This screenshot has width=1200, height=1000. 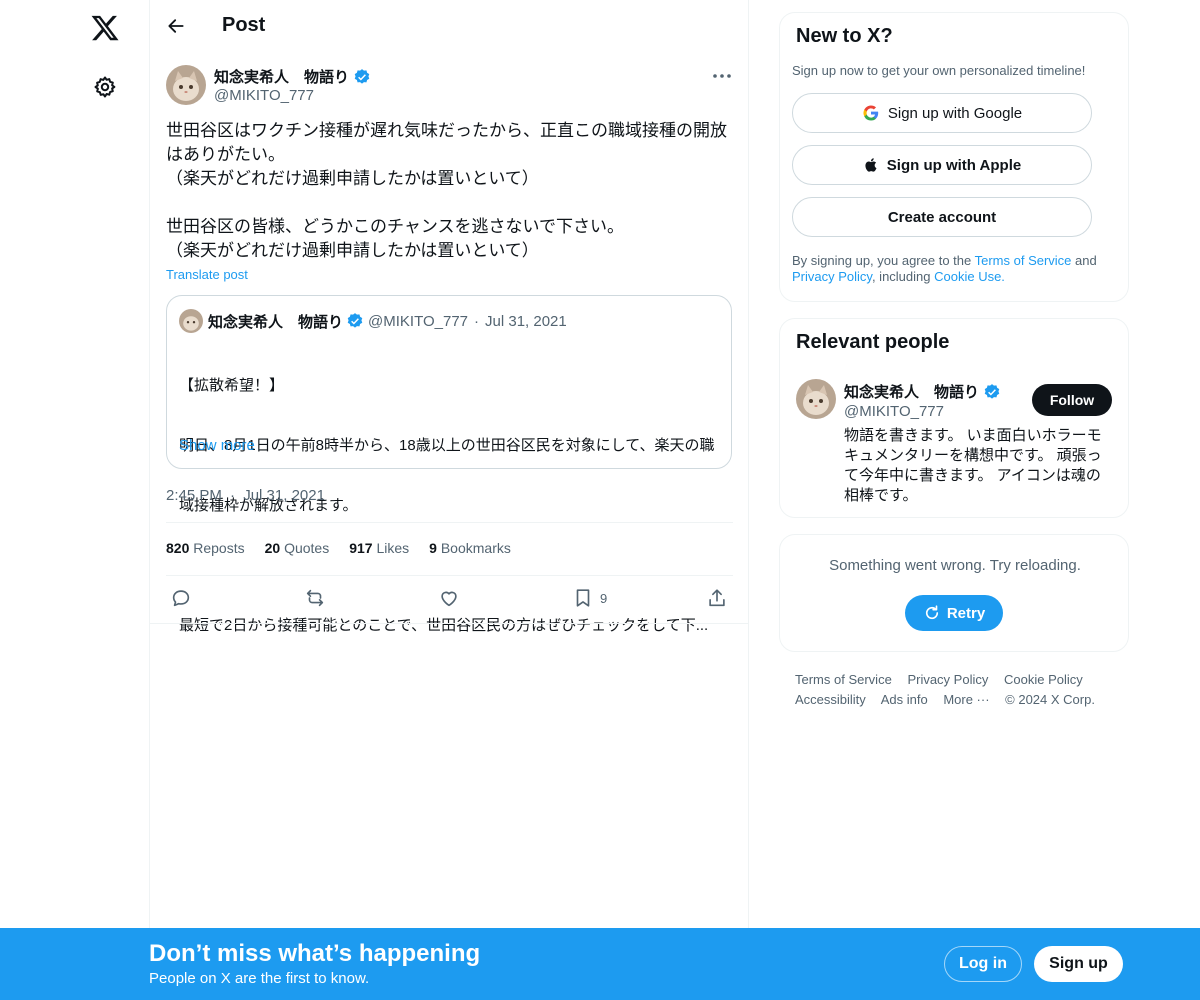 I want to click on signup-apple-button: Sign up with Apple, so click(x=942, y=165).